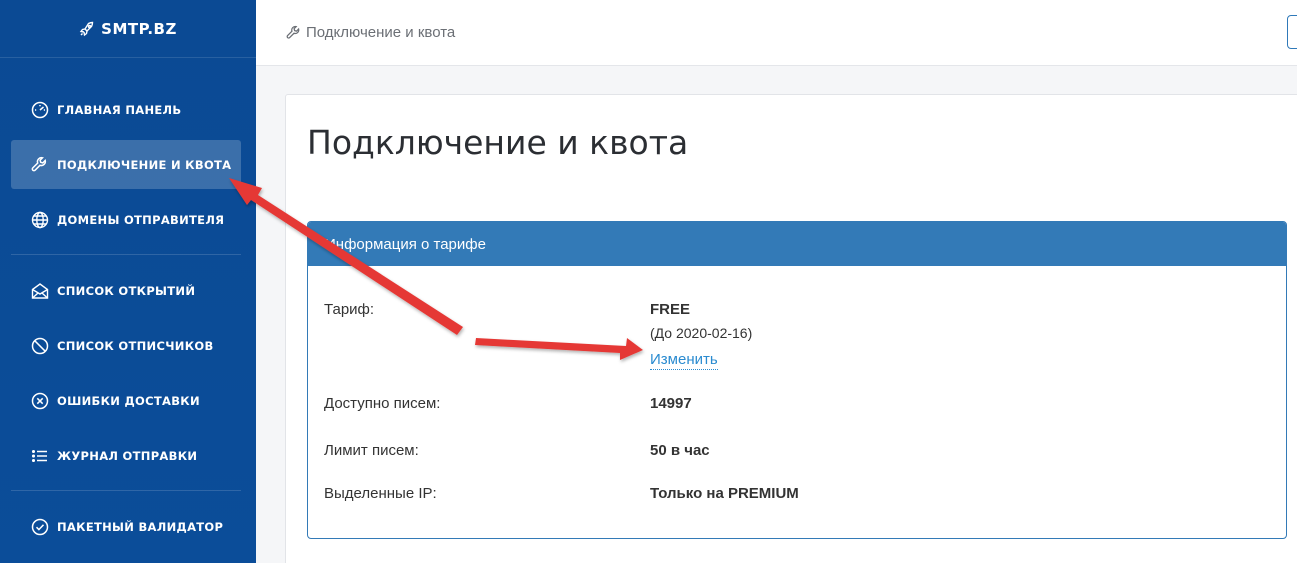 Image resolution: width=1297 pixels, height=563 pixels. I want to click on sidebar-item-label: Главная панель, so click(119, 109).